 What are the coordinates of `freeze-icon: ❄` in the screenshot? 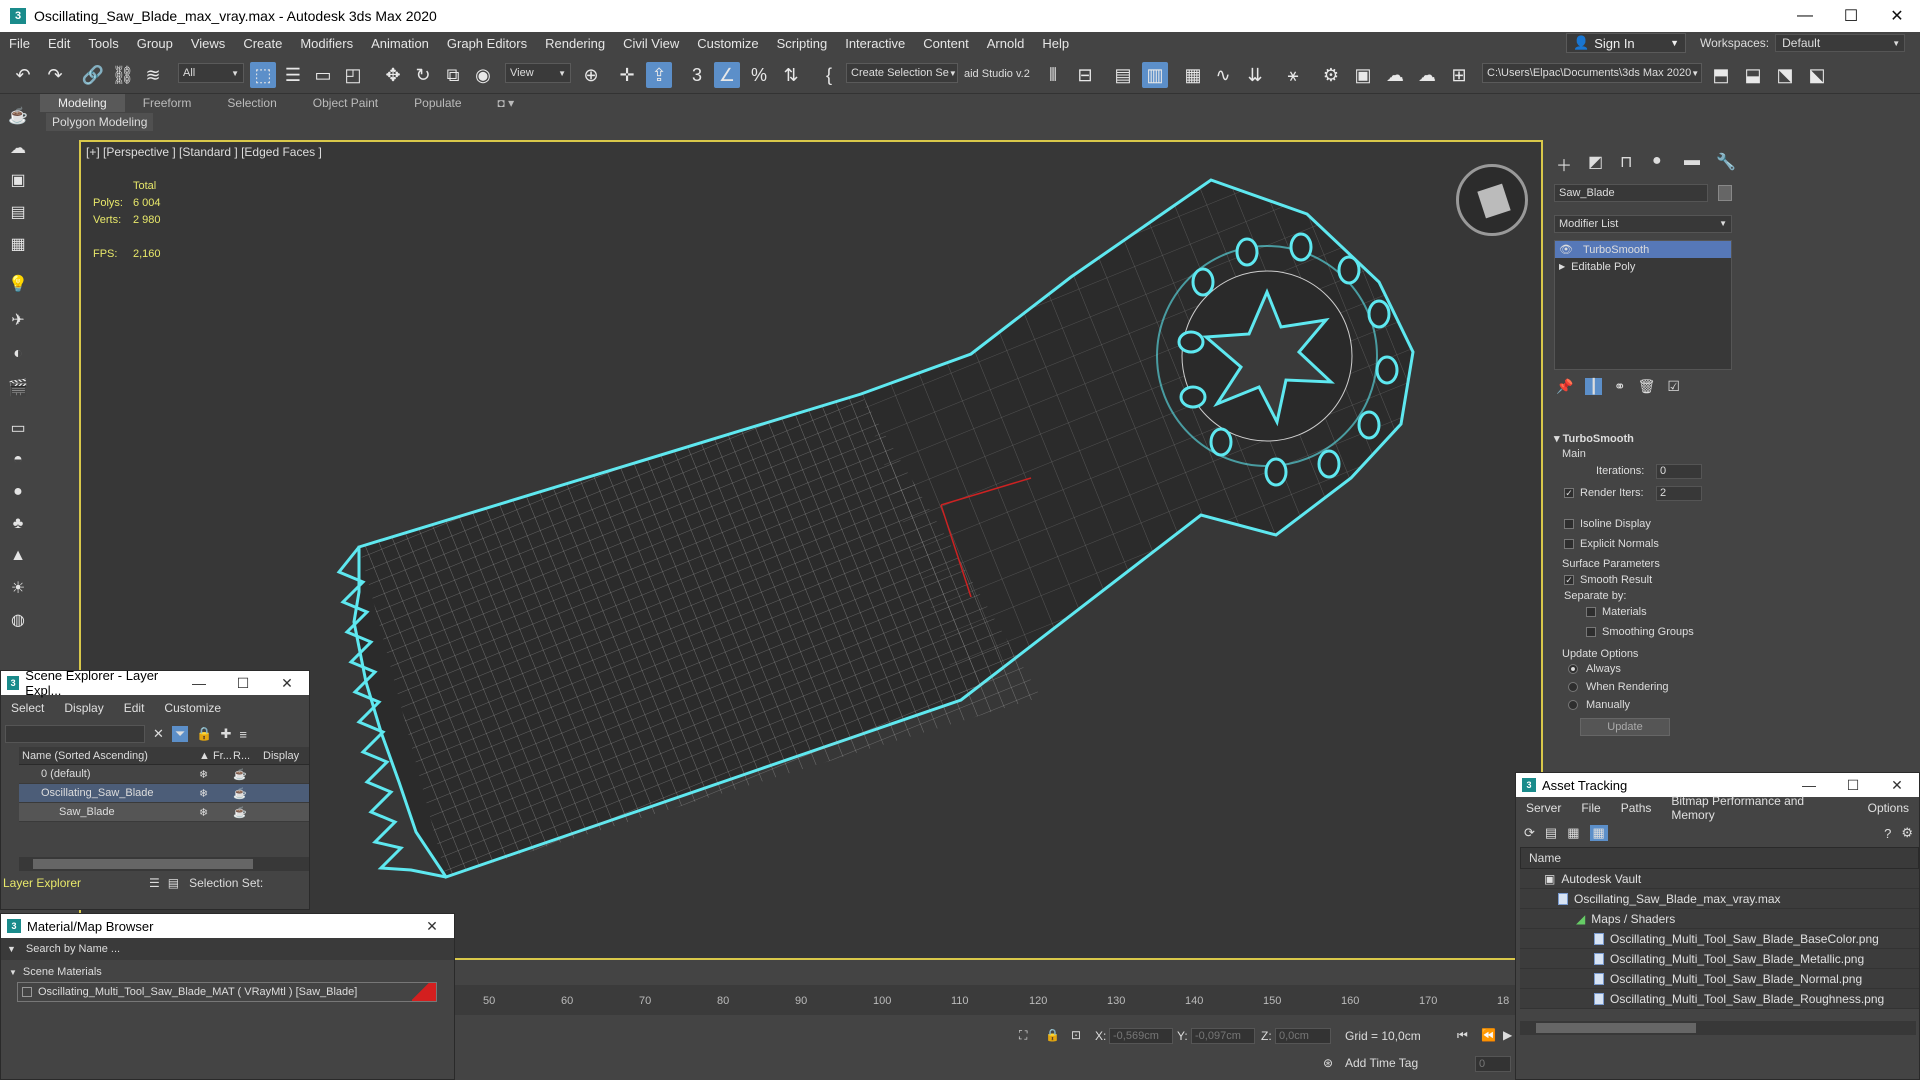 It's located at (216, 793).